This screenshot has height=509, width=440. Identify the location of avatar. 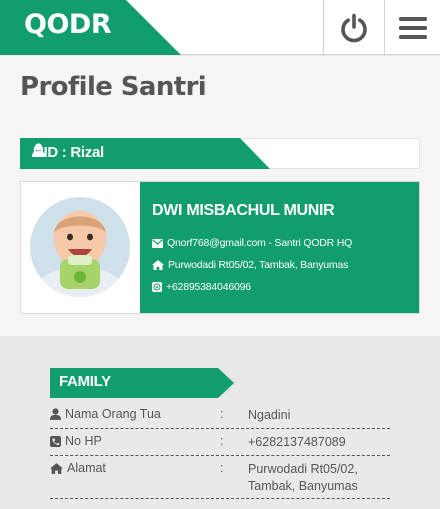
(80, 247).